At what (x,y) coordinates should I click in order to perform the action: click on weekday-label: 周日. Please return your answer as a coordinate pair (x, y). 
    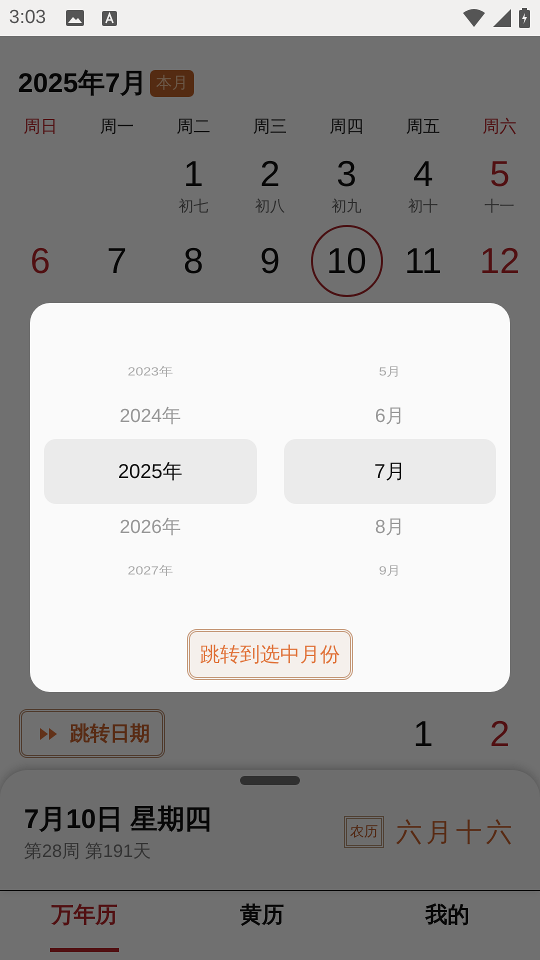
    Looking at the image, I should click on (40, 127).